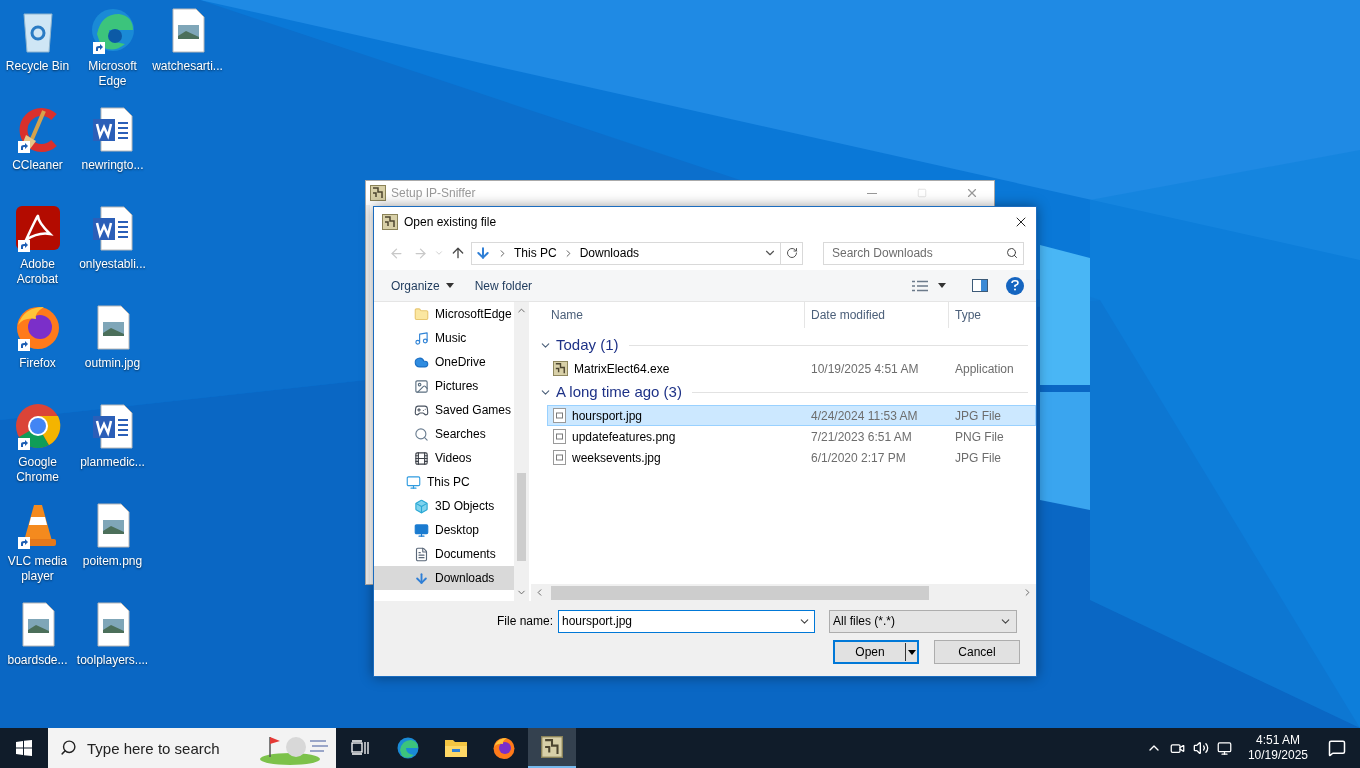 The image size is (1360, 768). What do you see at coordinates (444, 506) in the screenshot?
I see `nav-item: 3D Objects` at bounding box center [444, 506].